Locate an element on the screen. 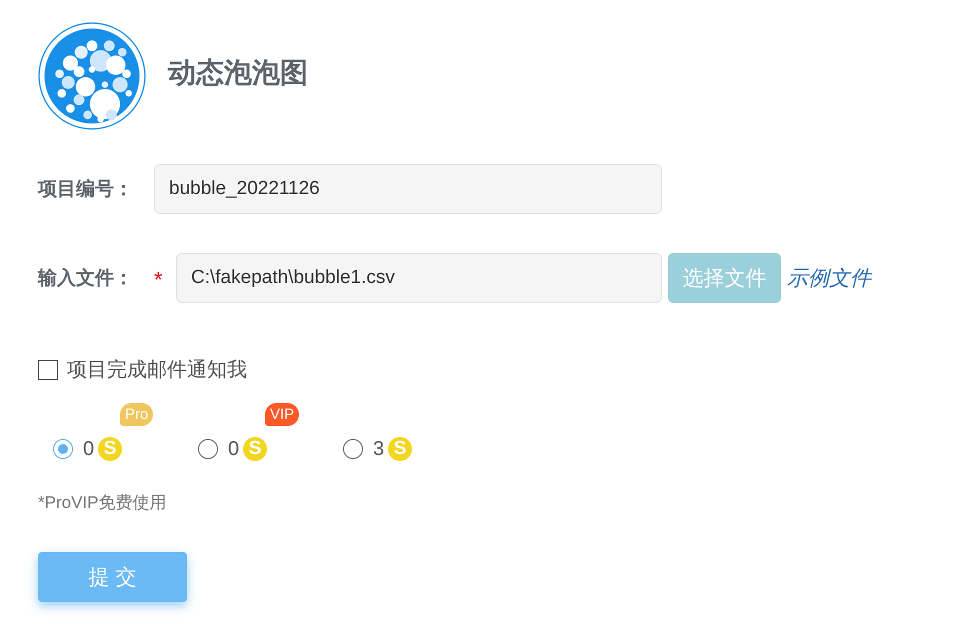  input-field: bubble_20221126 is located at coordinates (408, 189).